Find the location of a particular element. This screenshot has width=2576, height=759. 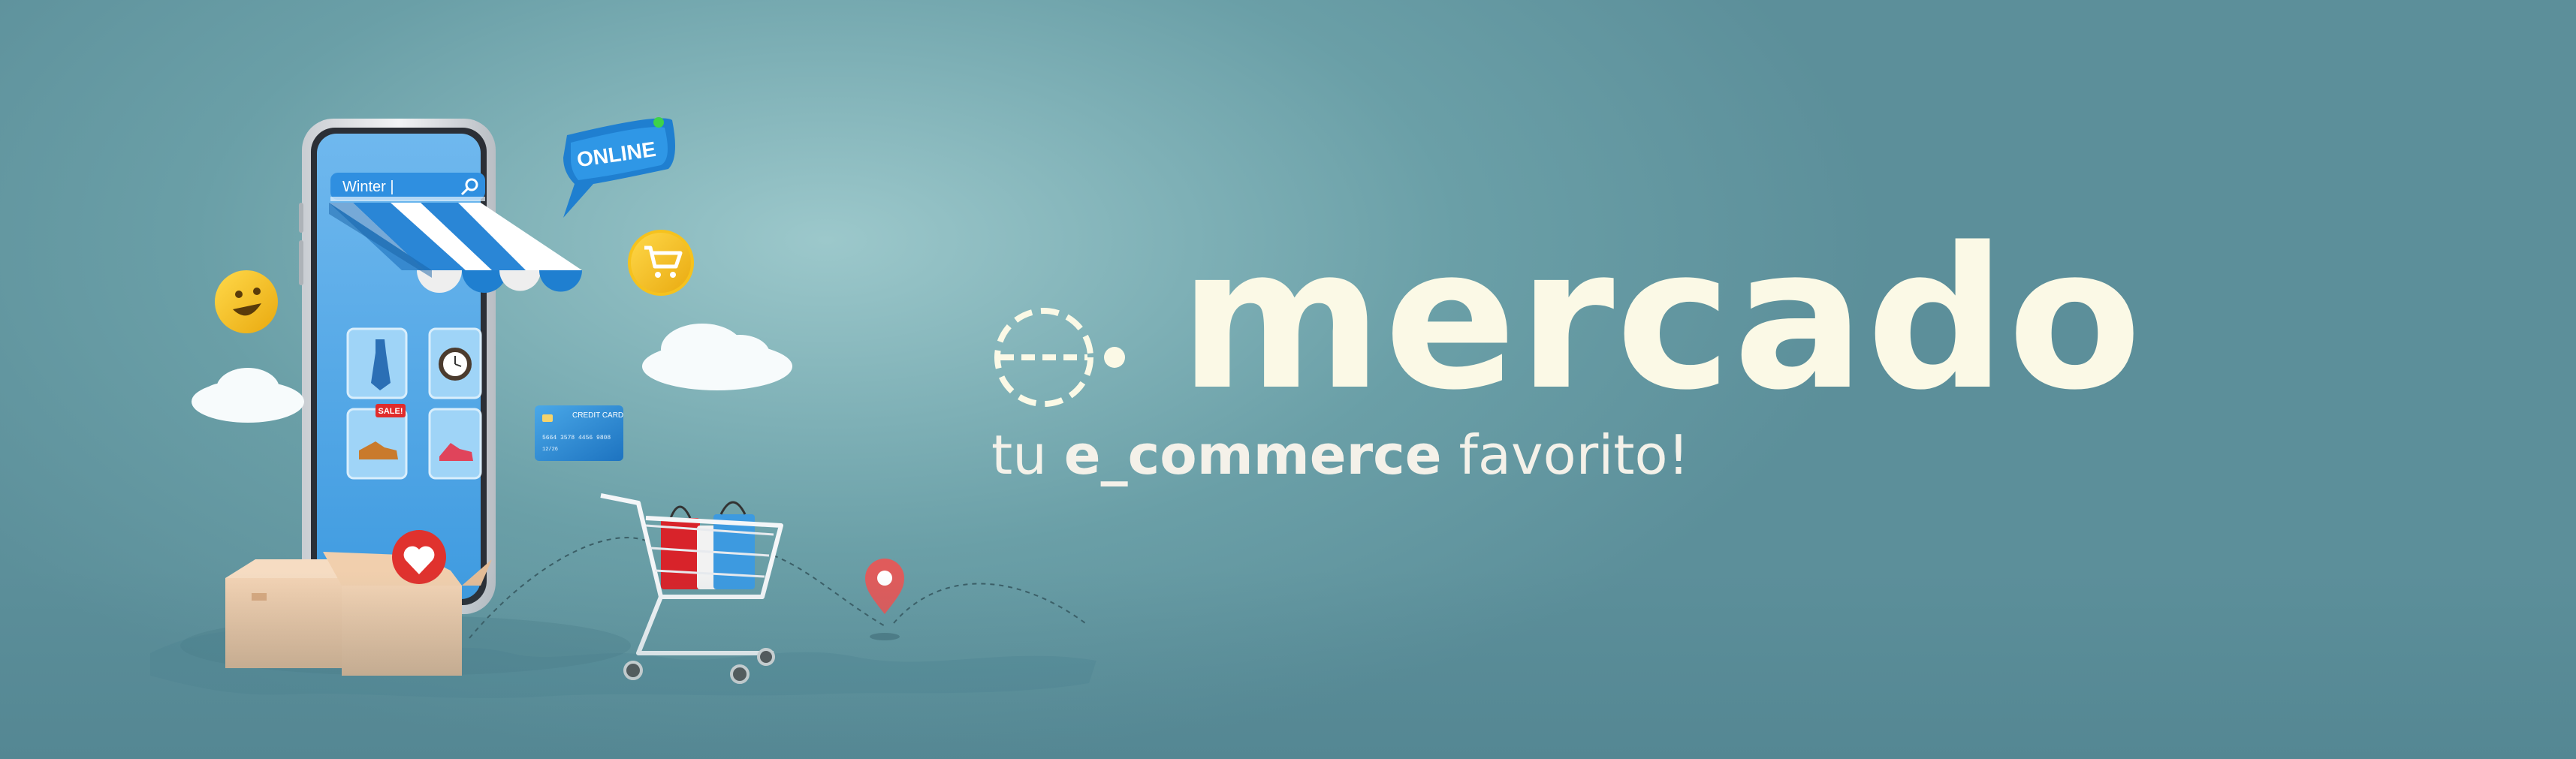

brand-e-logo is located at coordinates (1043, 358).